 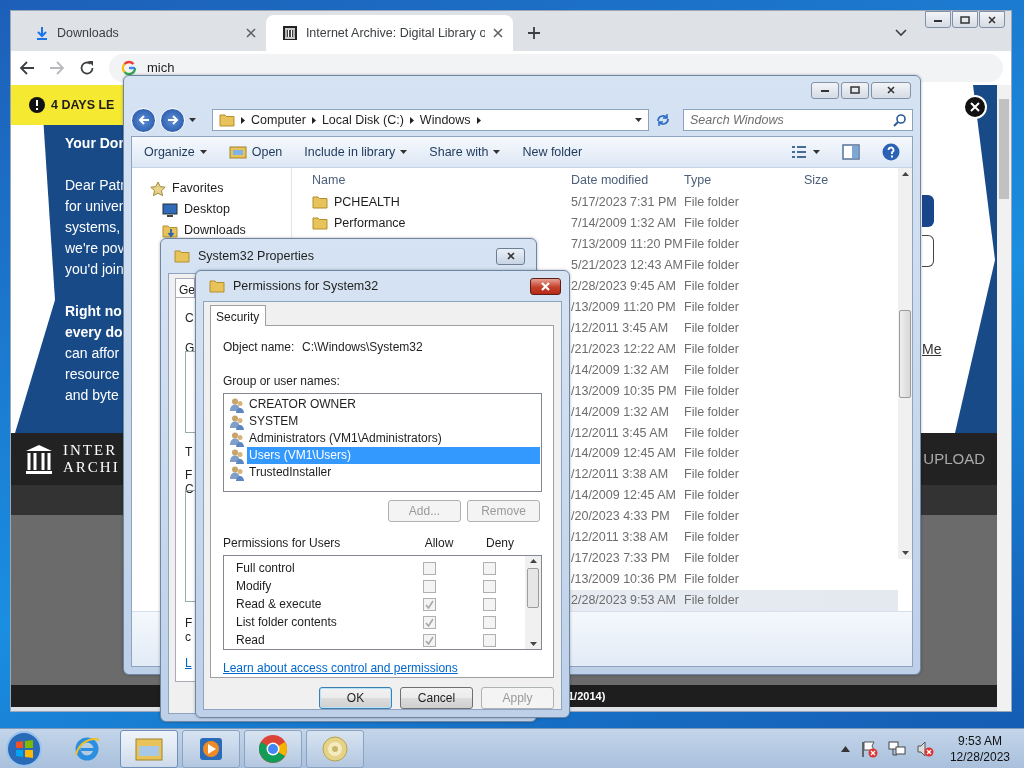 I want to click on user-list: CREATOR OWNER SYSTEM Administrators (VM1\Administrators) Users (VM1\Users) TrustedInstaller, so click(x=382, y=442).